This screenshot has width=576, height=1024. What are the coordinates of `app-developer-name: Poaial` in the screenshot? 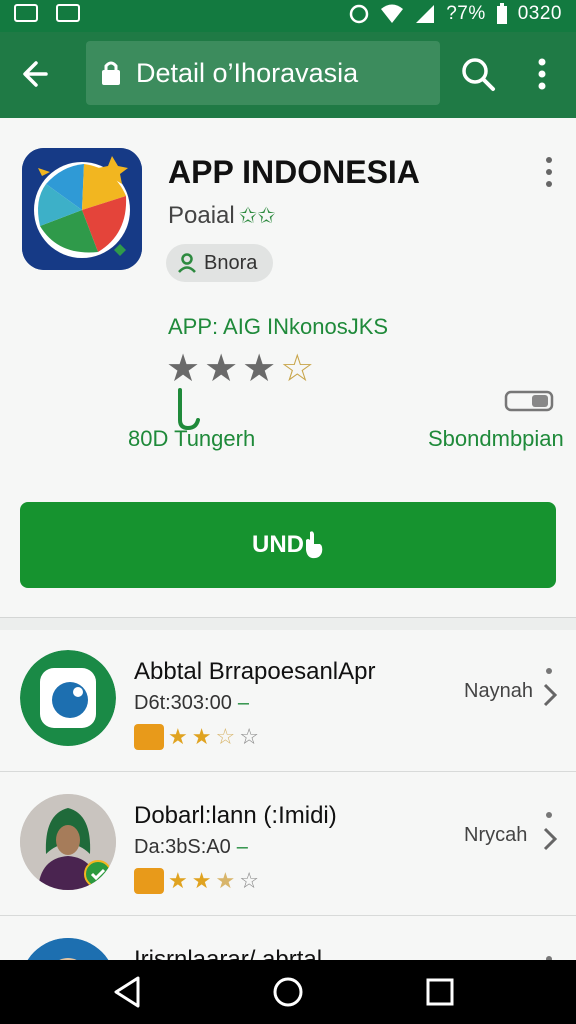 It's located at (201, 215).